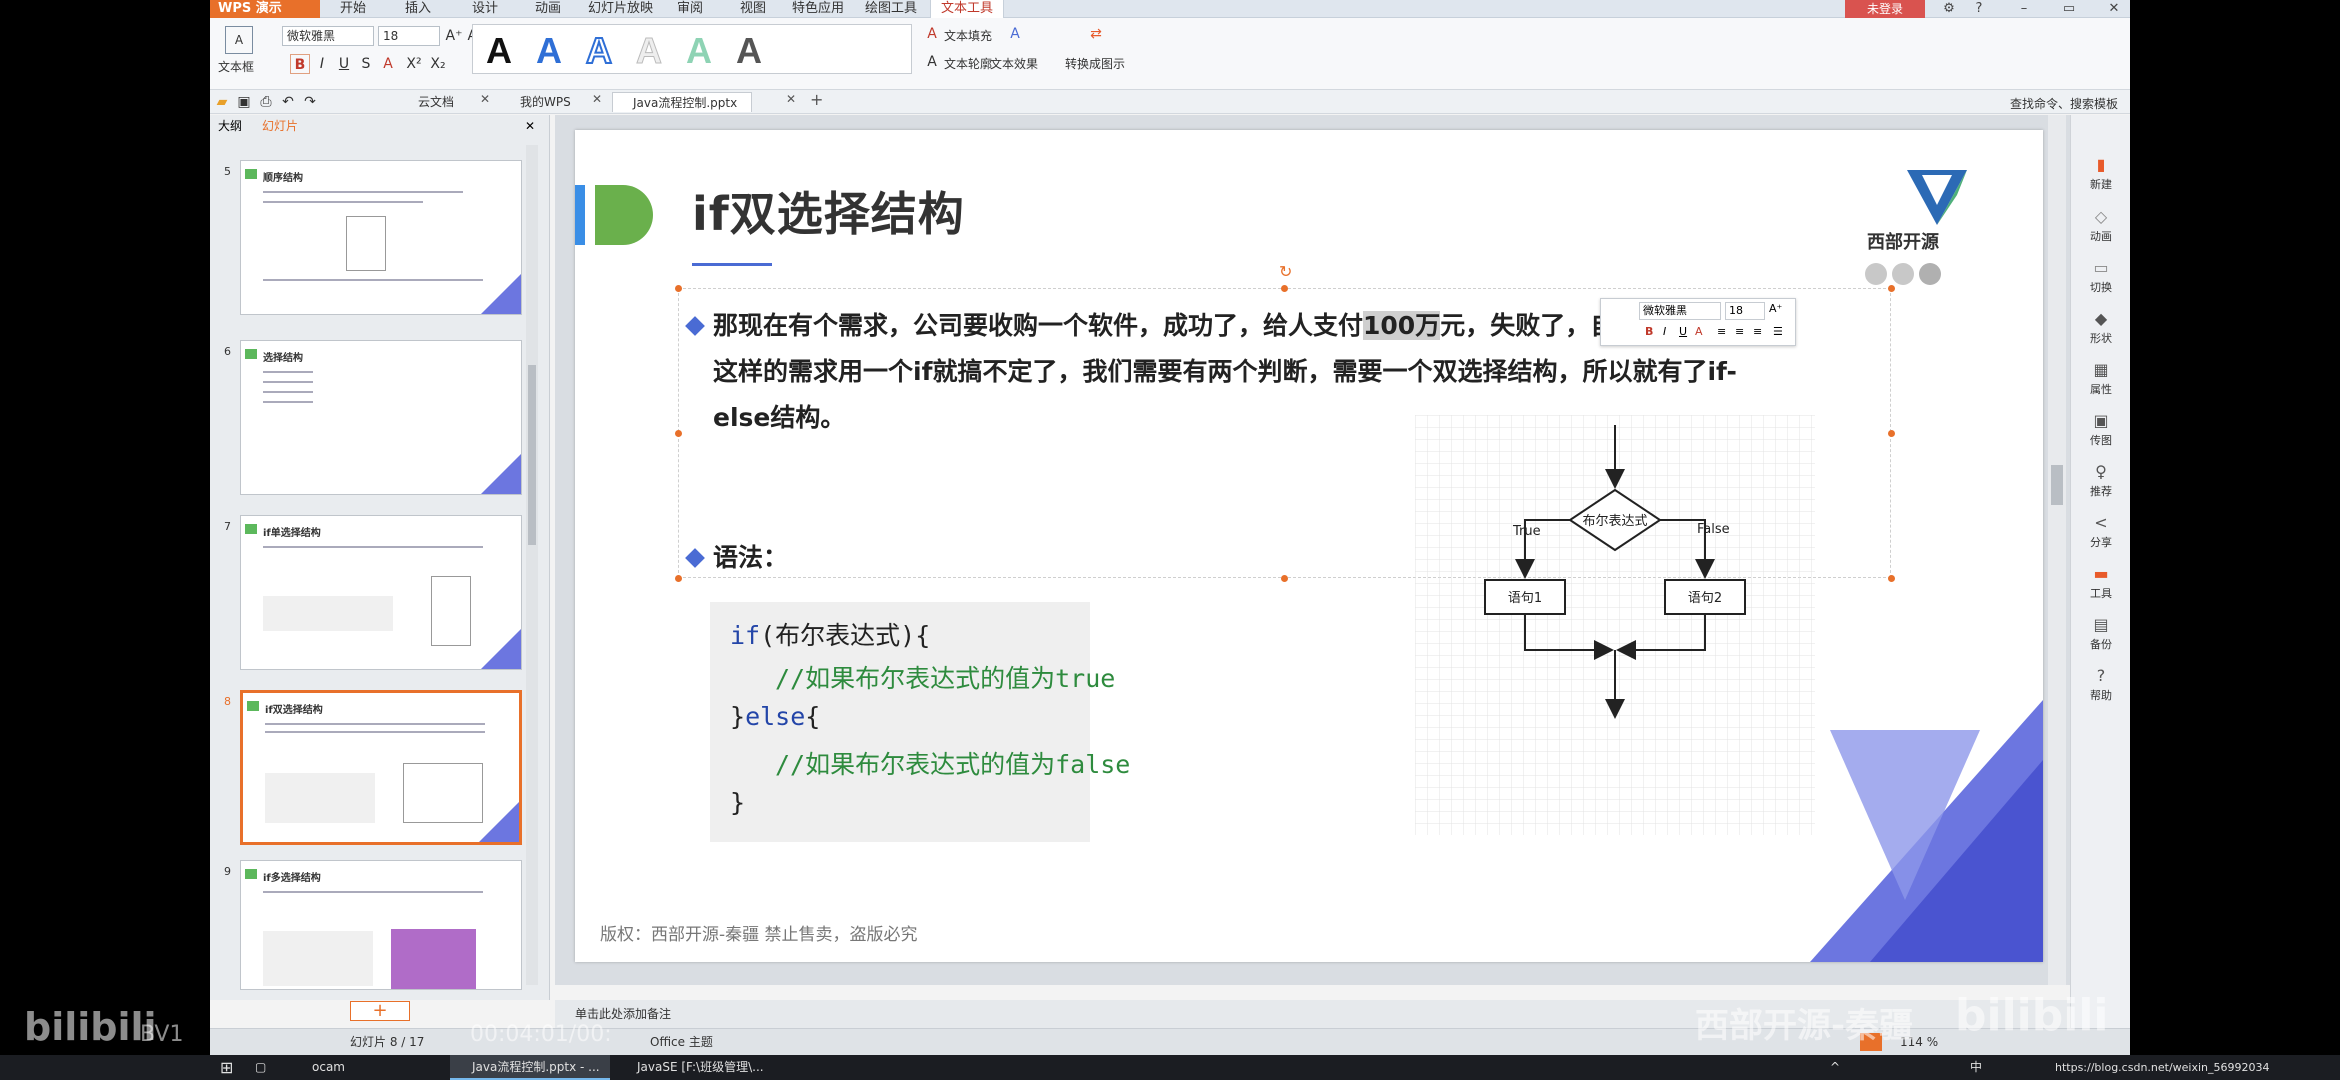  What do you see at coordinates (891, 9) in the screenshot?
I see `menu-draw-tools: 绘图工具` at bounding box center [891, 9].